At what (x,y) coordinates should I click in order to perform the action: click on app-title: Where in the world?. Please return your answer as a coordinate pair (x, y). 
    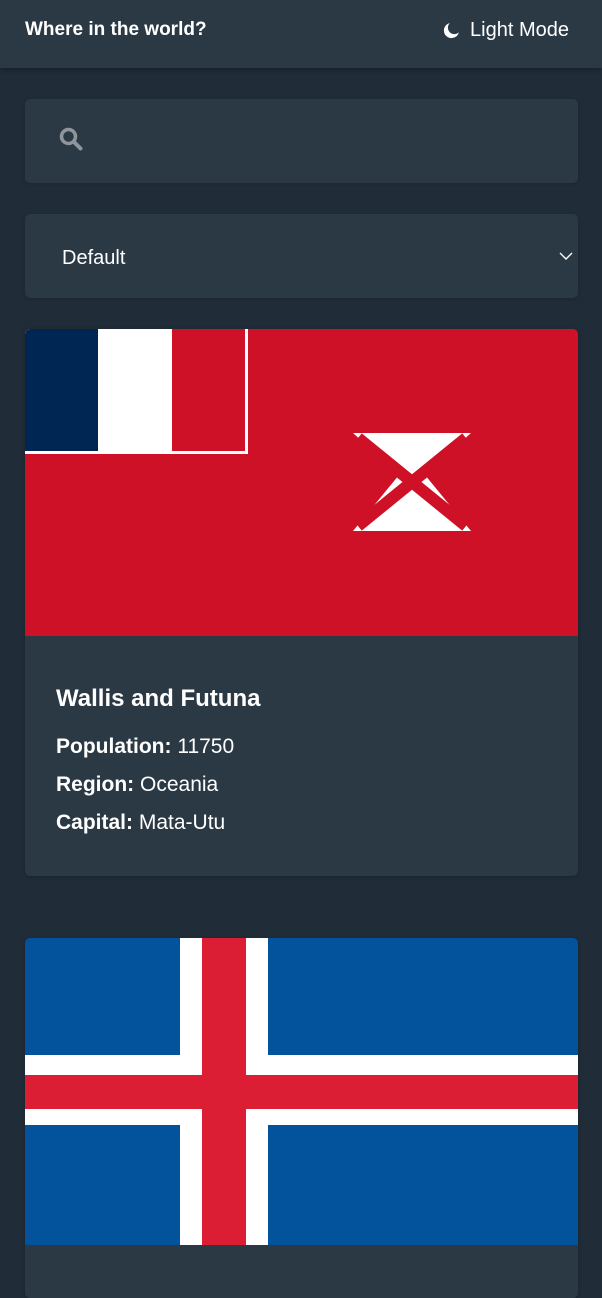
    Looking at the image, I should click on (116, 29).